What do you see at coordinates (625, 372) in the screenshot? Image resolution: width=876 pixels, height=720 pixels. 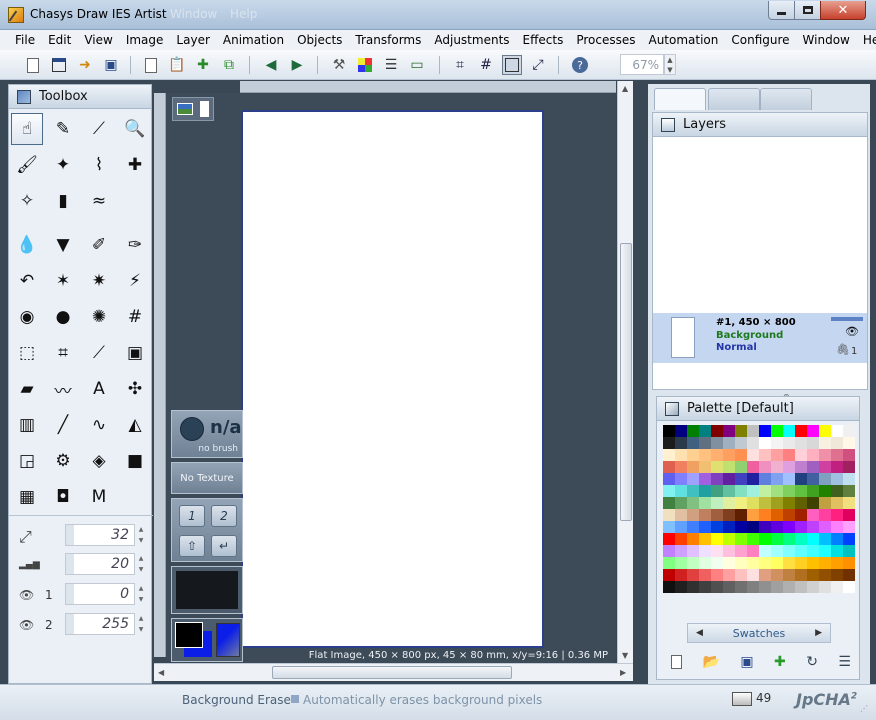 I see `vertical-scrollbar: ▲ ▼` at bounding box center [625, 372].